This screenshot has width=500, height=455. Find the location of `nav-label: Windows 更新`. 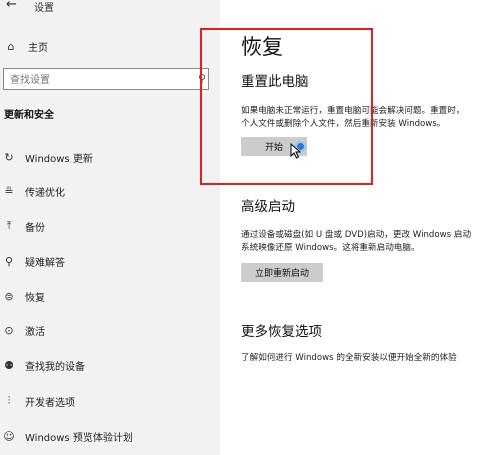

nav-label: Windows 更新 is located at coordinates (59, 159).